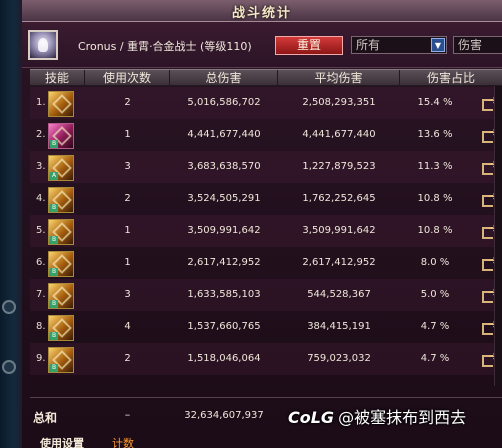 The height and width of the screenshot is (448, 502). Describe the element at coordinates (224, 166) in the screenshot. I see `total-damage: 3,683,638,570` at that location.